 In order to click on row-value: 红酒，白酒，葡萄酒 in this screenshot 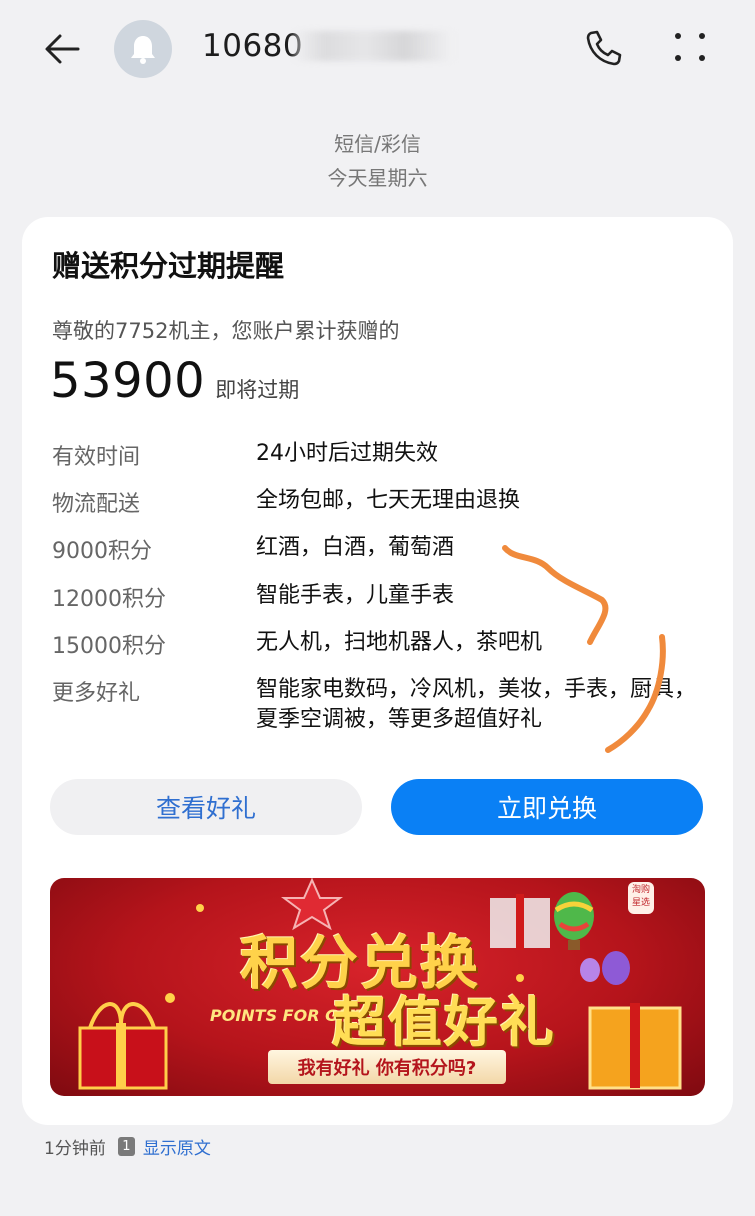, I will do `click(355, 547)`.